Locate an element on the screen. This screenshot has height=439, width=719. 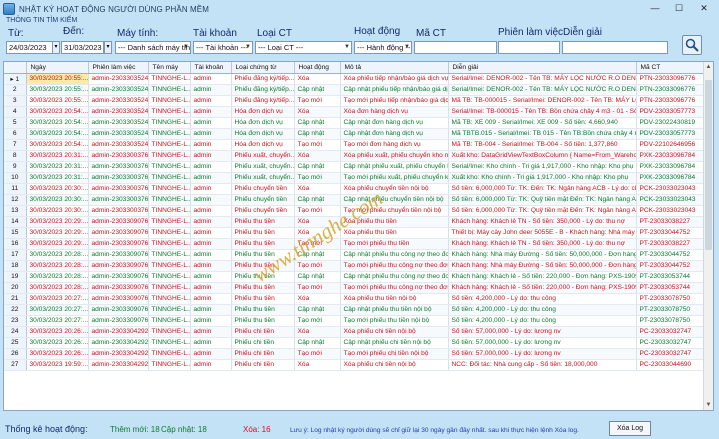
row-number: 13 is located at coordinates (15, 211).